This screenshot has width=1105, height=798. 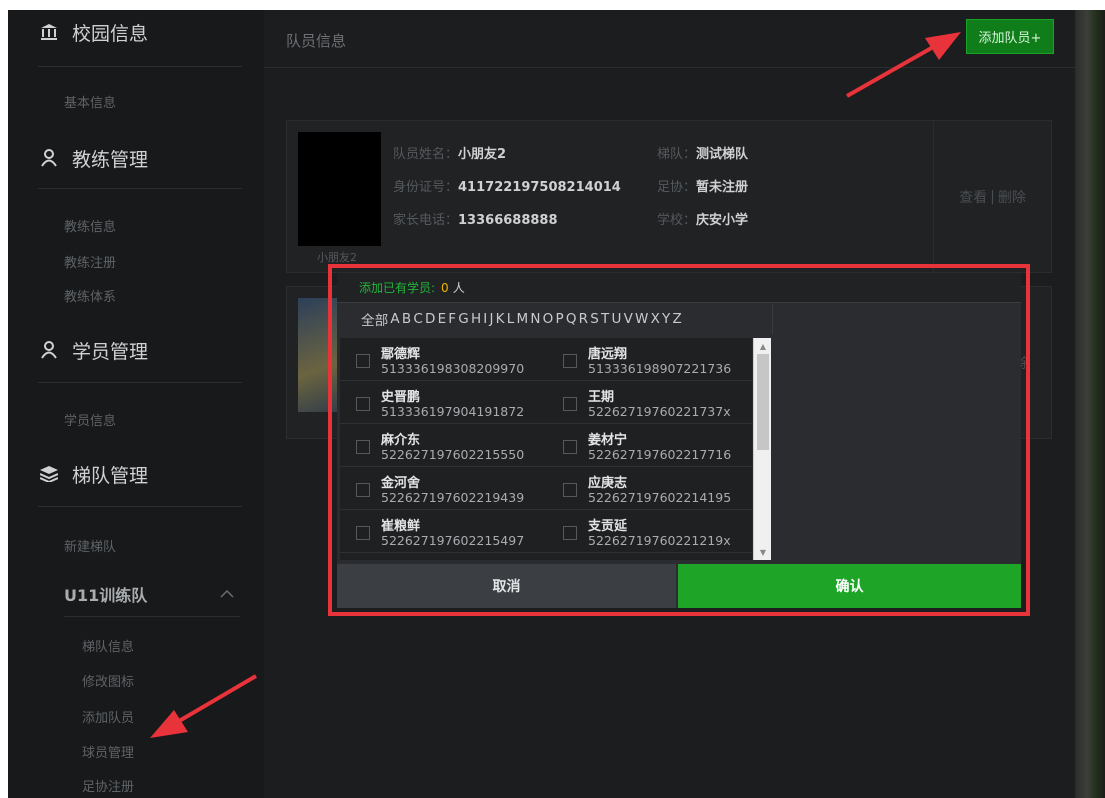 What do you see at coordinates (138, 474) in the screenshot?
I see `sidebar-section-team: 梯队管理` at bounding box center [138, 474].